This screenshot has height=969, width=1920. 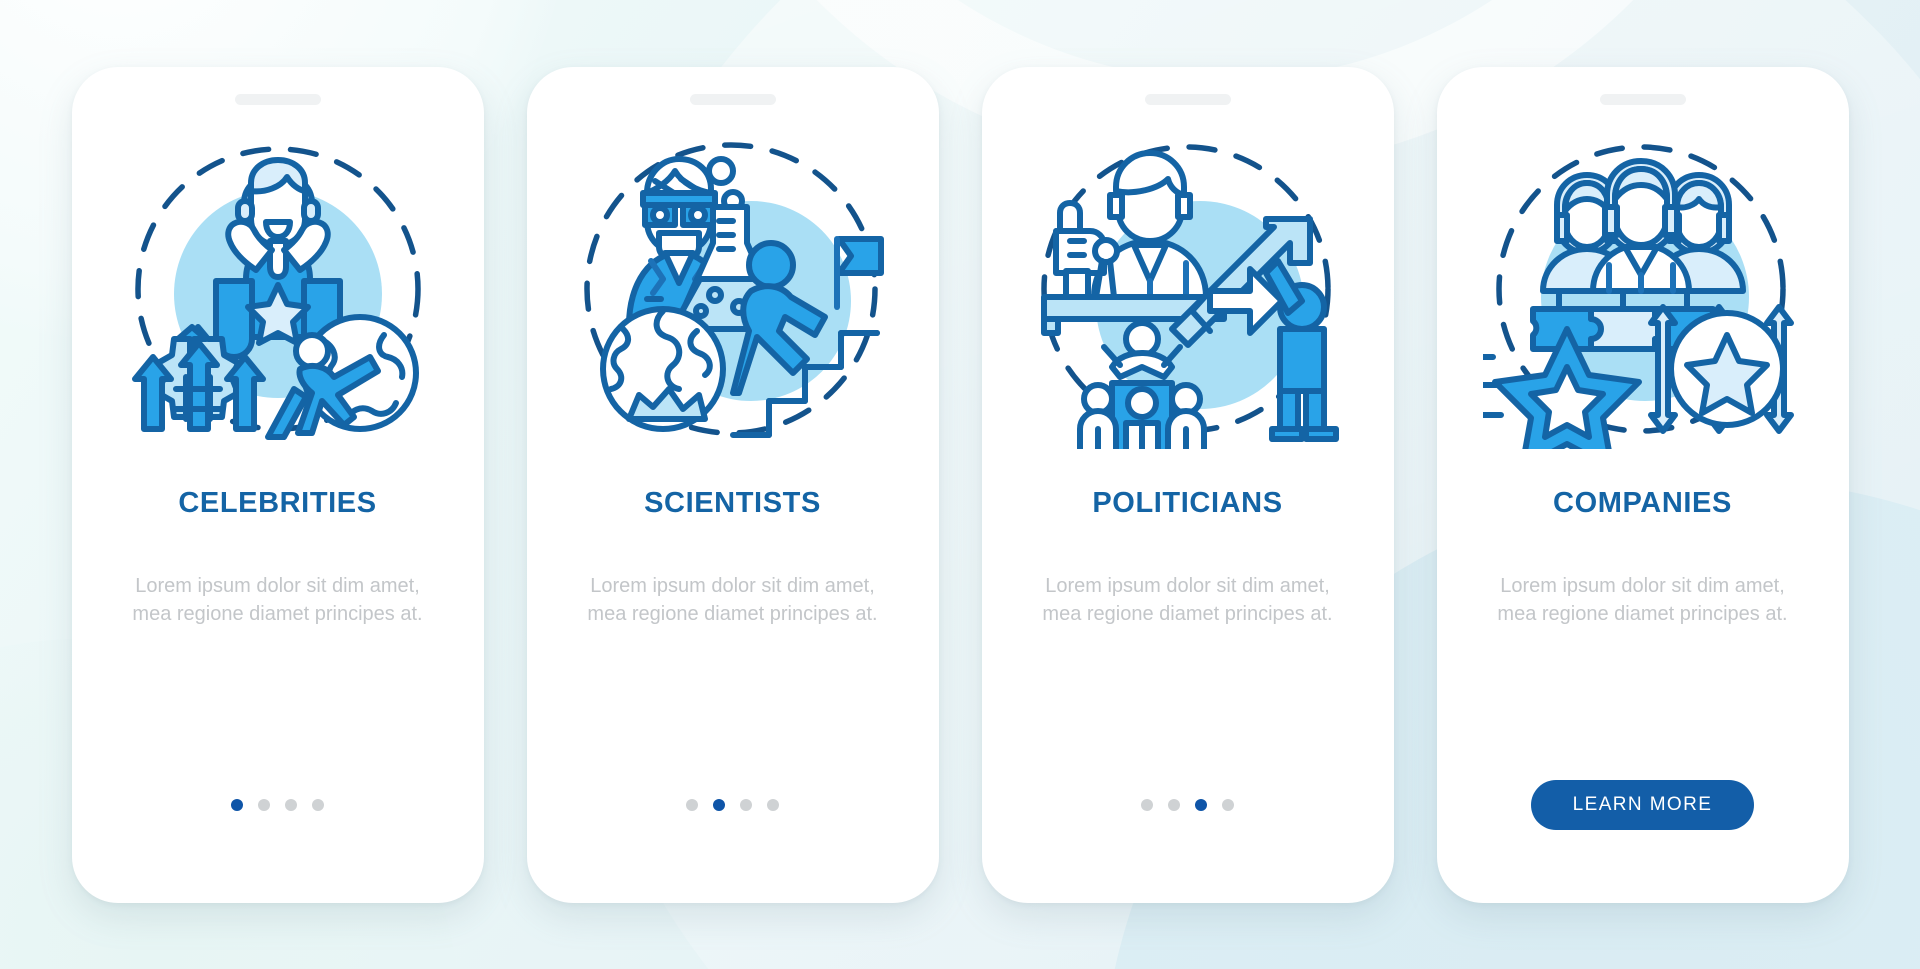 I want to click on screen-title: CELEBRITIES, so click(x=277, y=502).